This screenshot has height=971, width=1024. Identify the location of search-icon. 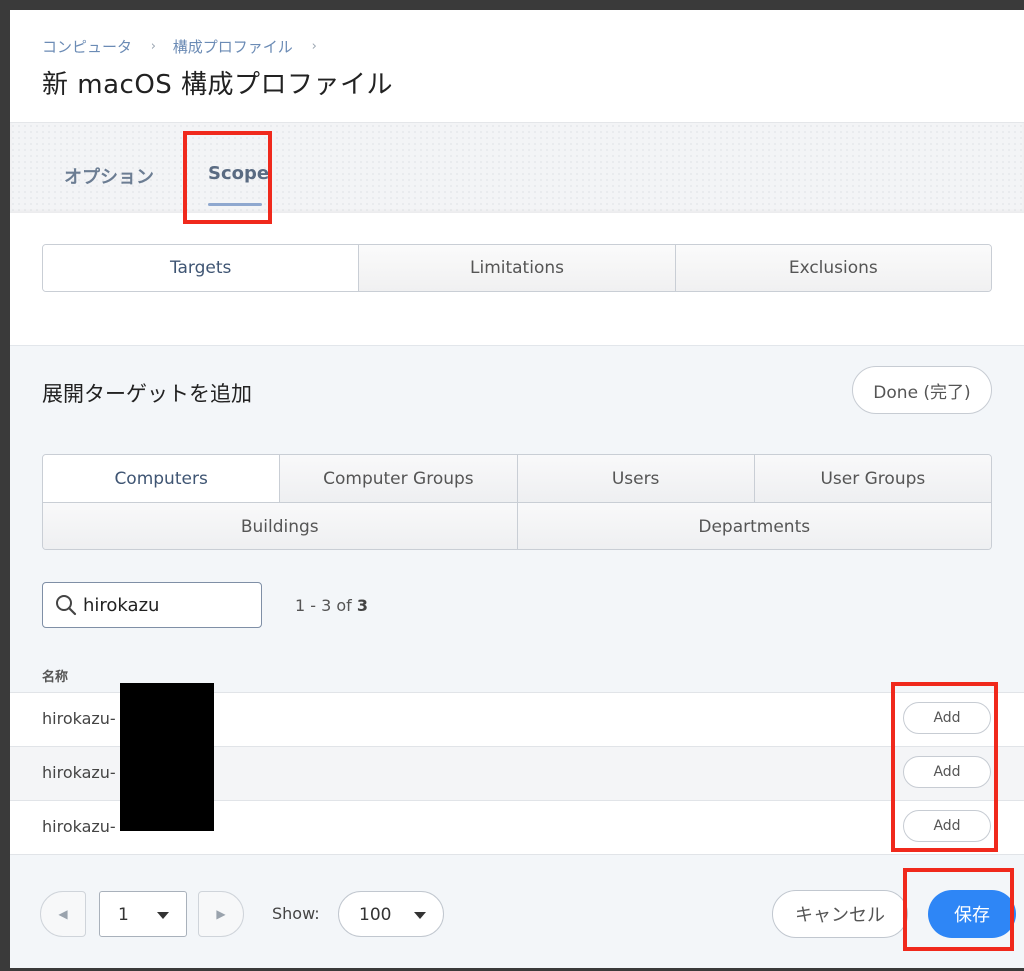
(66, 607).